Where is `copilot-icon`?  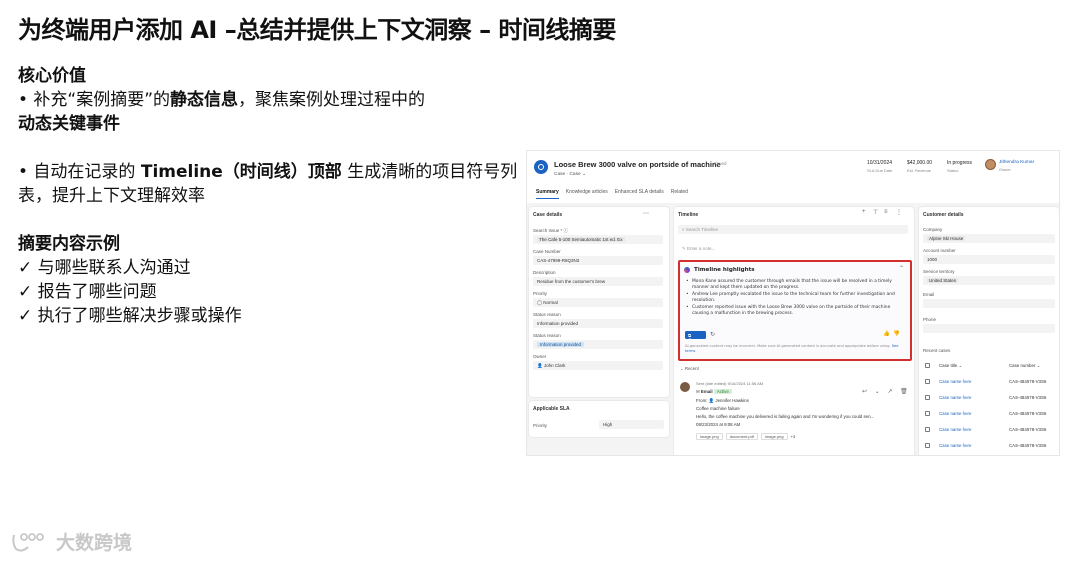
copilot-icon is located at coordinates (687, 270).